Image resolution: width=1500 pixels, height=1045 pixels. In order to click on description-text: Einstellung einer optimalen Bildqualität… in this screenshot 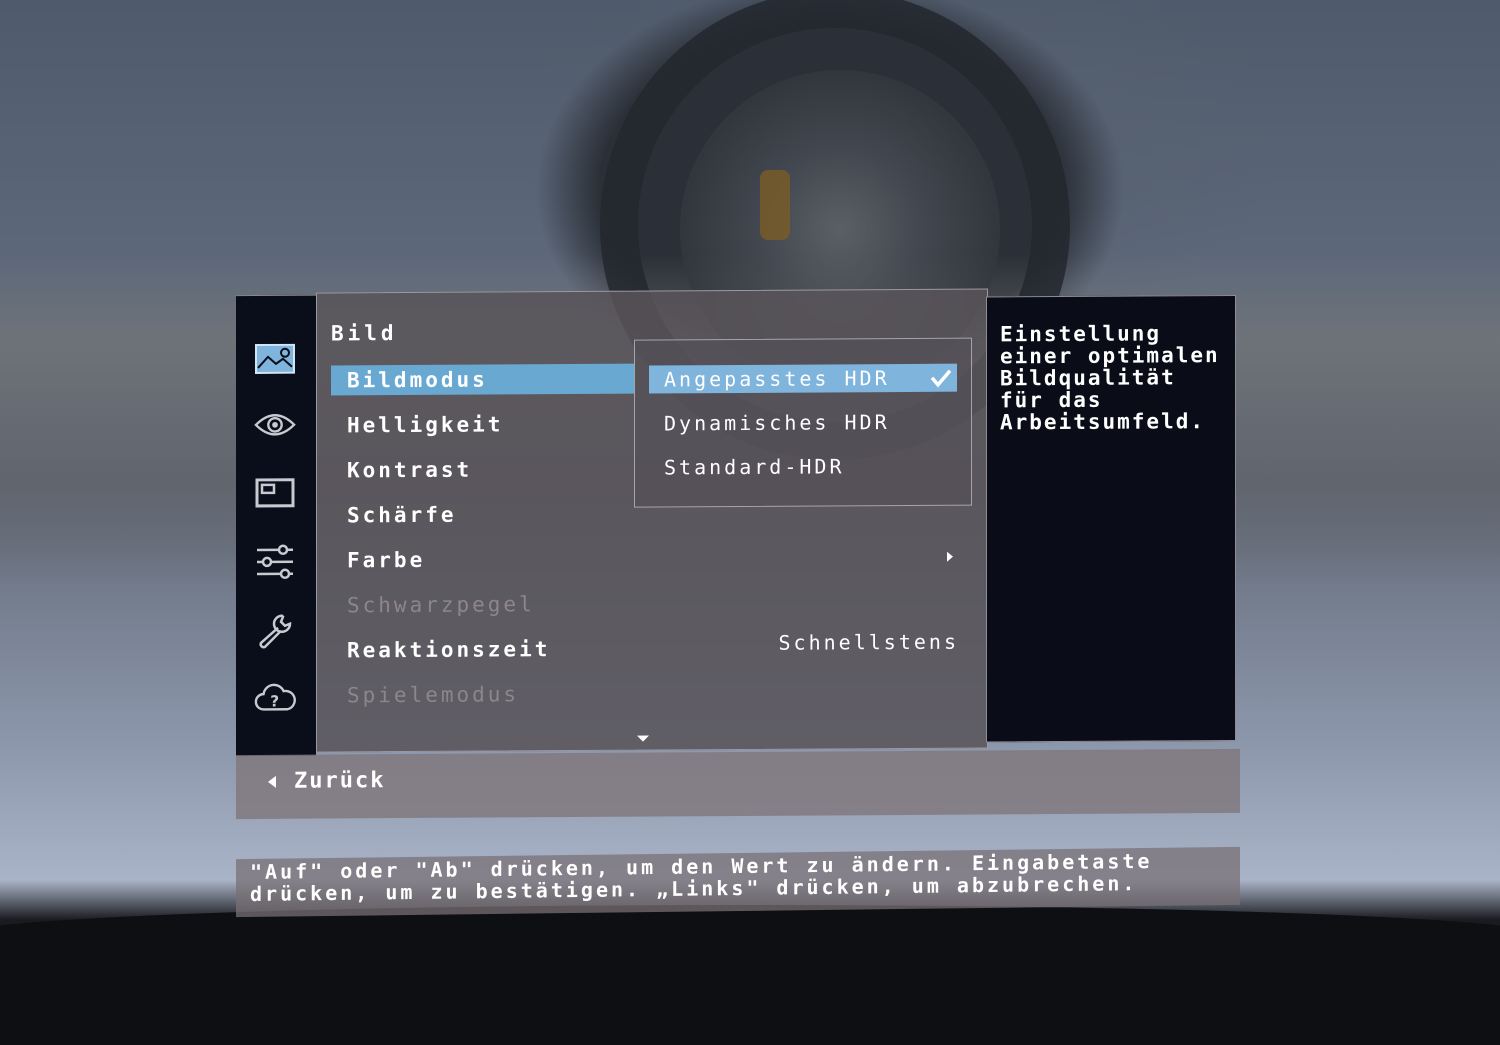, I will do `click(1117, 377)`.